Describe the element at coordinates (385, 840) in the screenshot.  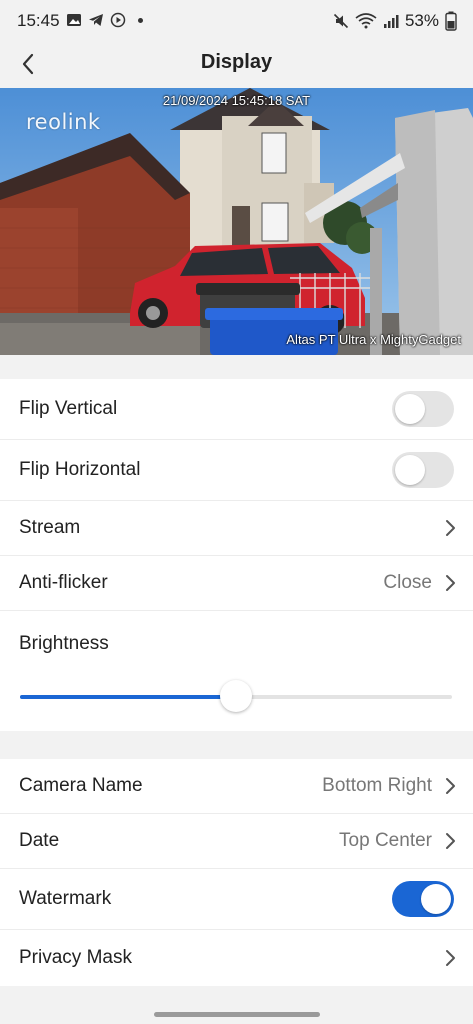
I see `date-value: Top Center` at that location.